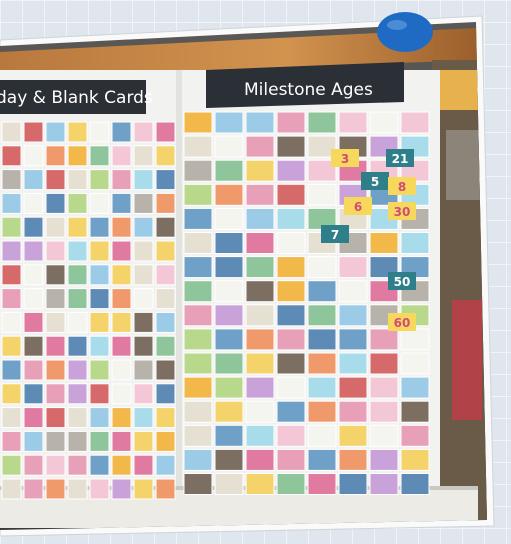 Image resolution: width=511 pixels, height=544 pixels. I want to click on milestone-number: 3, so click(345, 159).